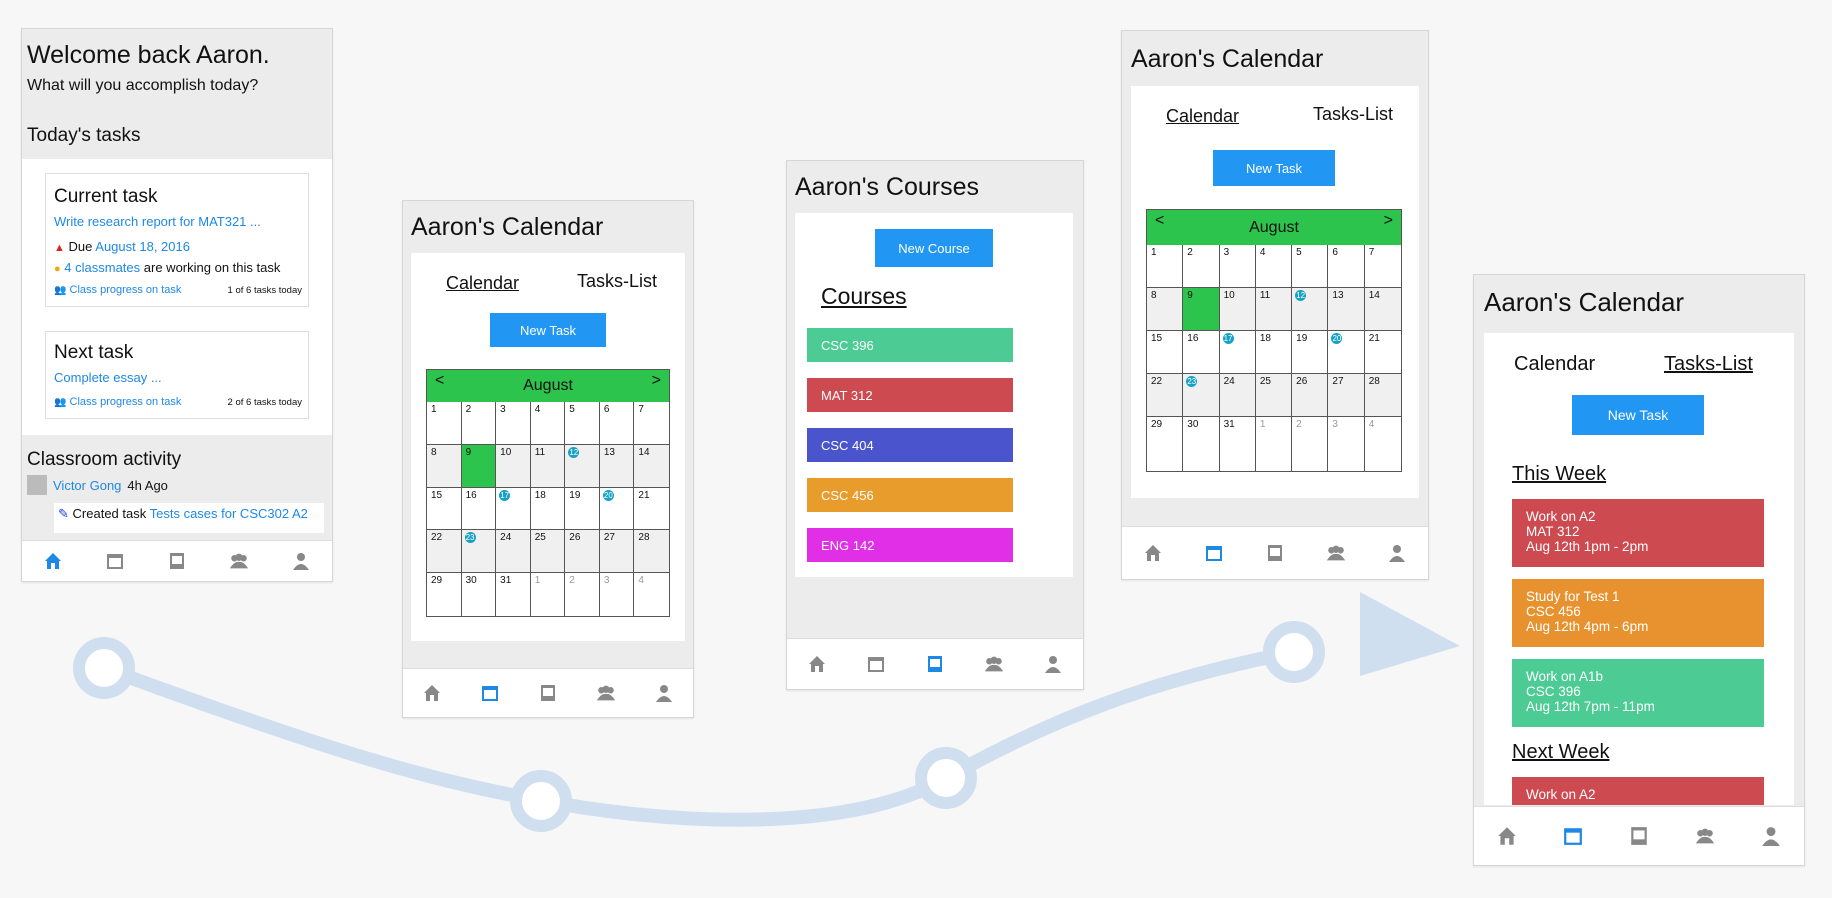 The image size is (1832, 898). What do you see at coordinates (910, 345) in the screenshot?
I see `course-item: CSC 396` at bounding box center [910, 345].